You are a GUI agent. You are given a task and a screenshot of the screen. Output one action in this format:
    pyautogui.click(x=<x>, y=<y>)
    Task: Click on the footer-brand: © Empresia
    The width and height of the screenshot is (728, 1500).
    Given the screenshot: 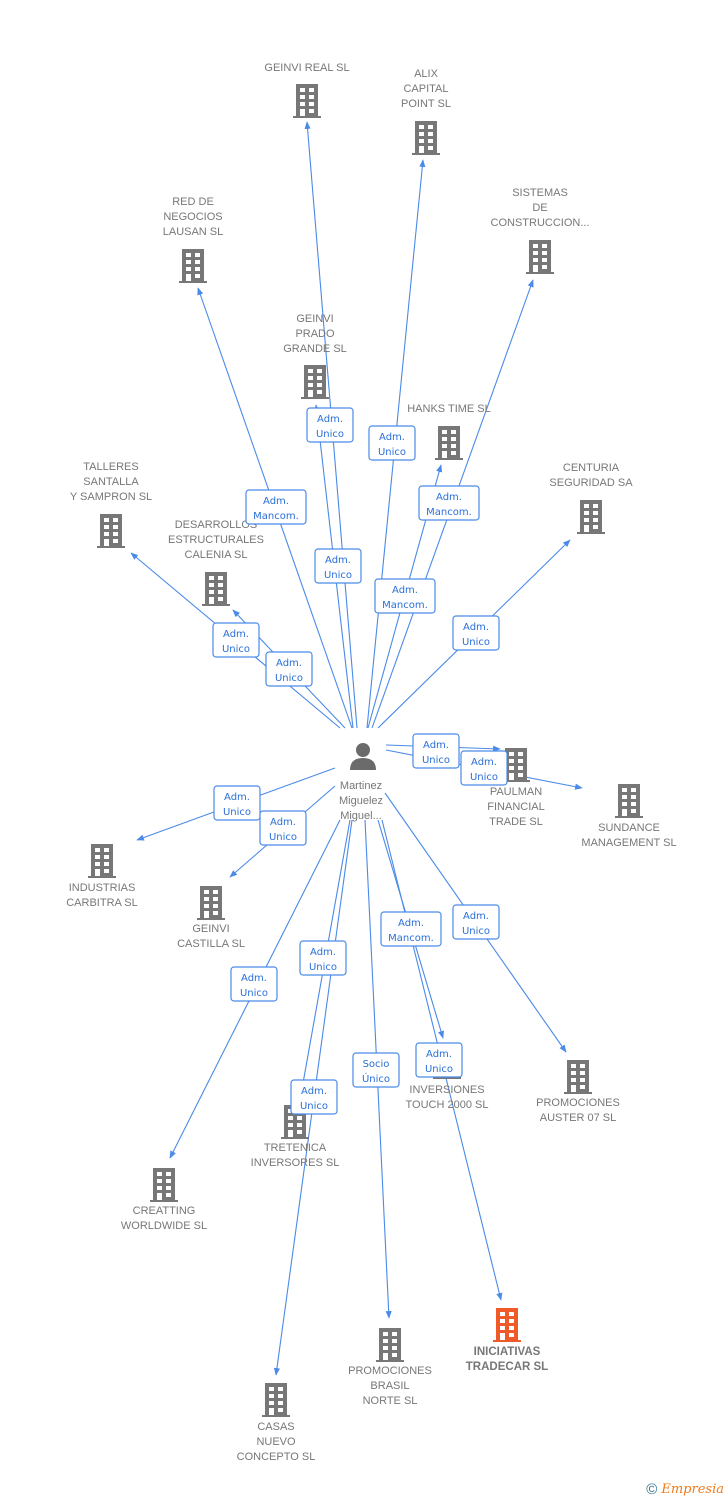 What is the action you would take?
    pyautogui.click(x=685, y=1489)
    